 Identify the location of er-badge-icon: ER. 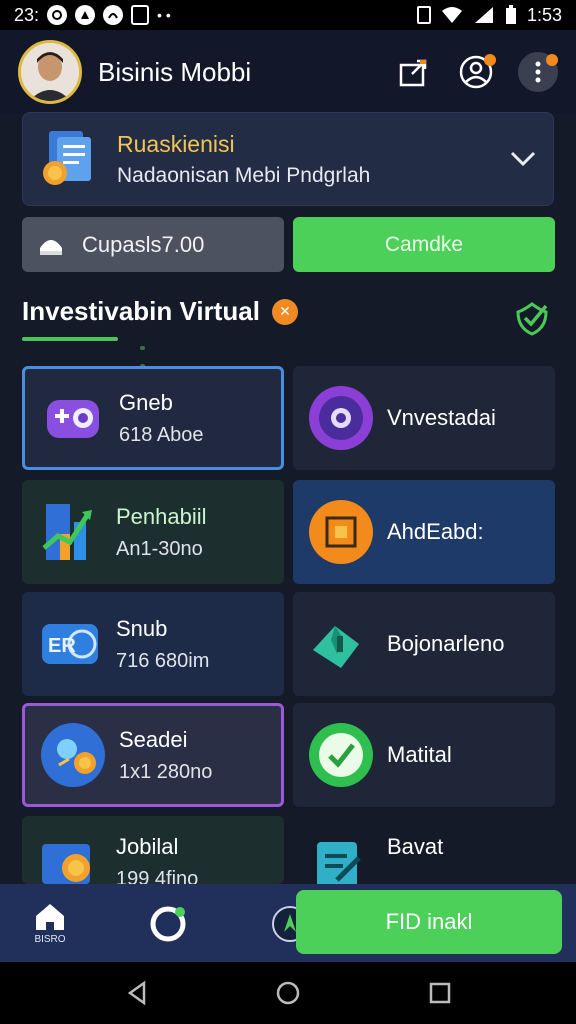
(70, 644).